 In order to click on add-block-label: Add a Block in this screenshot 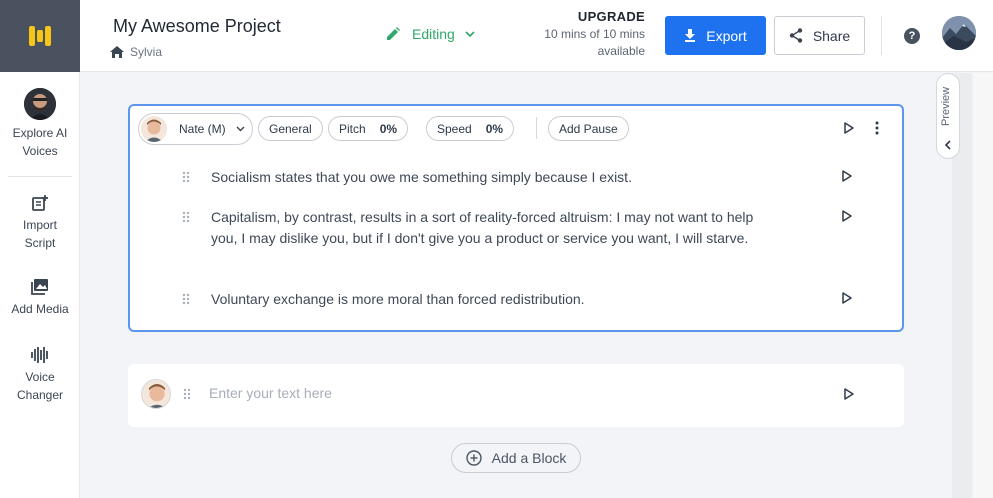, I will do `click(529, 458)`.